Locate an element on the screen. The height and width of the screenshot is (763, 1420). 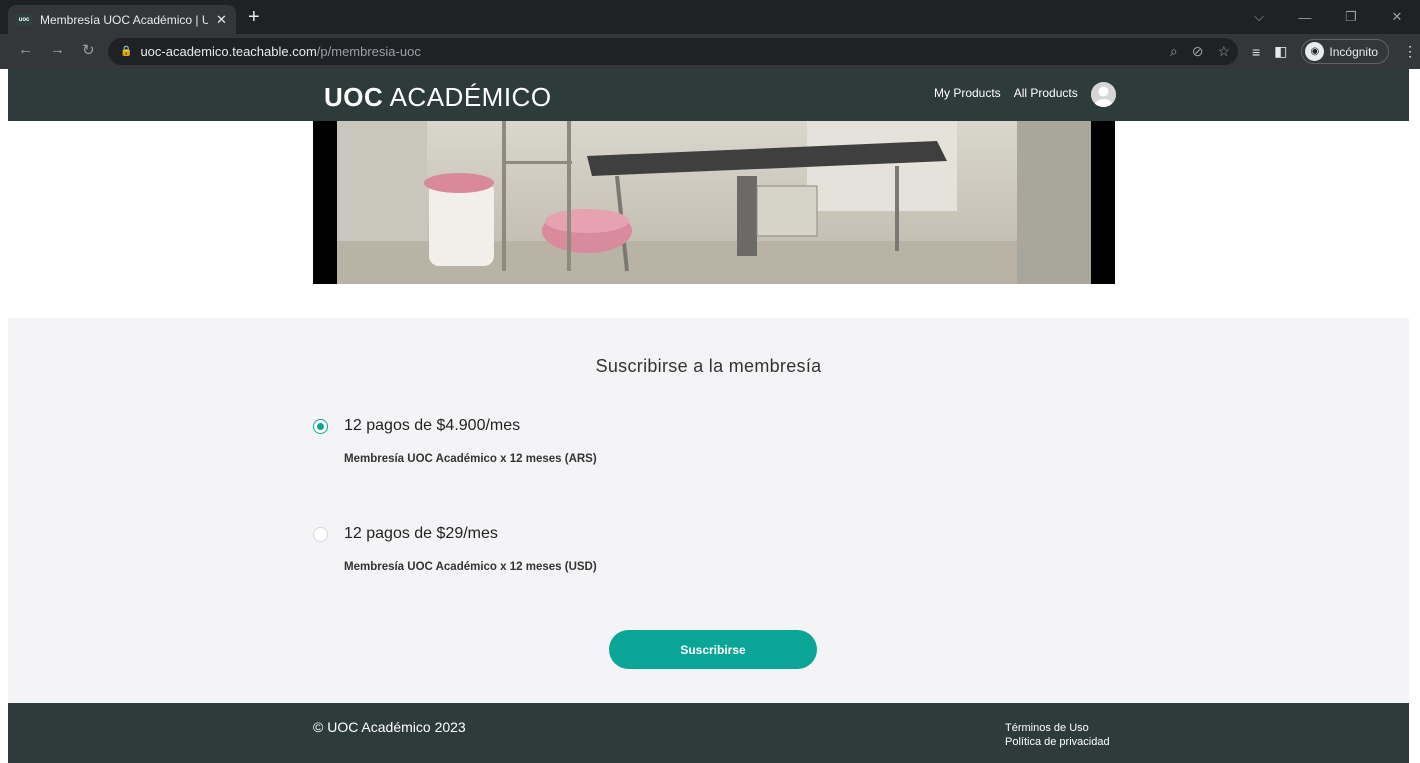
copyright-text: © UOC Académico 2023 is located at coordinates (389, 727).